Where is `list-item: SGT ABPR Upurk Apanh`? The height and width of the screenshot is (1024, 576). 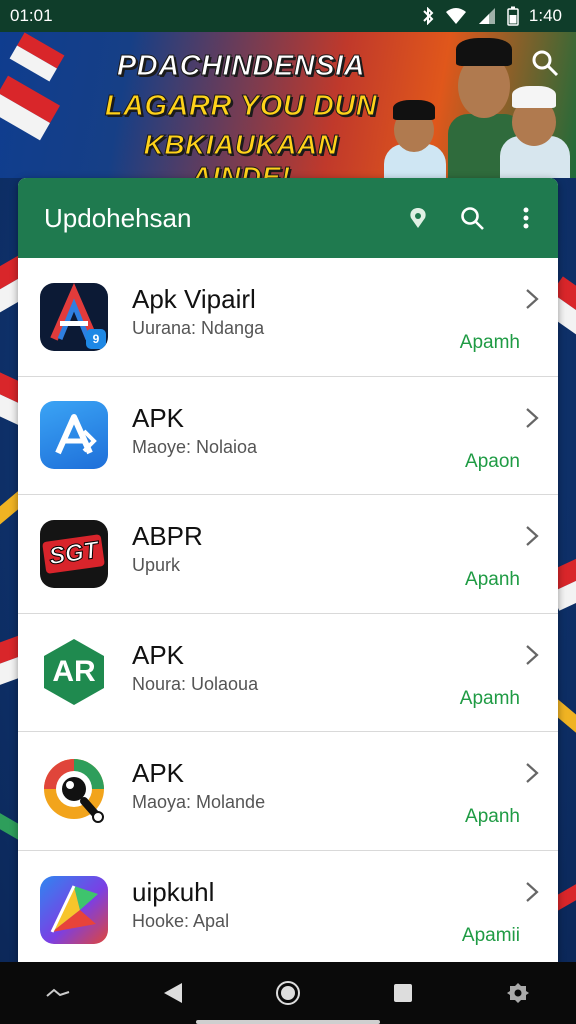
list-item: SGT ABPR Upurk Apanh is located at coordinates (288, 554).